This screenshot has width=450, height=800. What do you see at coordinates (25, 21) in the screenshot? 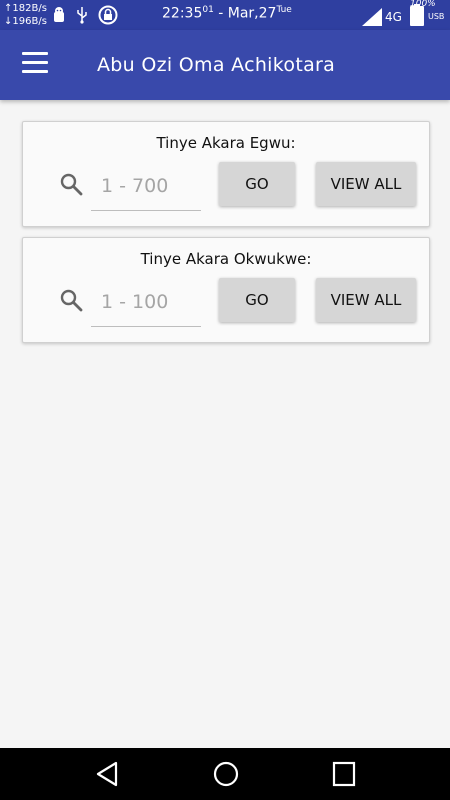
I see `download-speed: ↓196B/s` at bounding box center [25, 21].